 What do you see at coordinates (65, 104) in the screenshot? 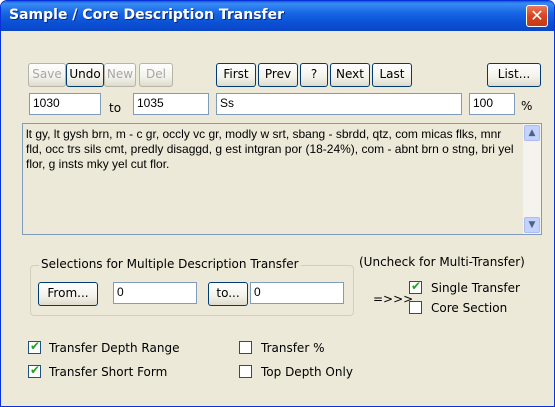
I see `depth-from-input: 1030` at bounding box center [65, 104].